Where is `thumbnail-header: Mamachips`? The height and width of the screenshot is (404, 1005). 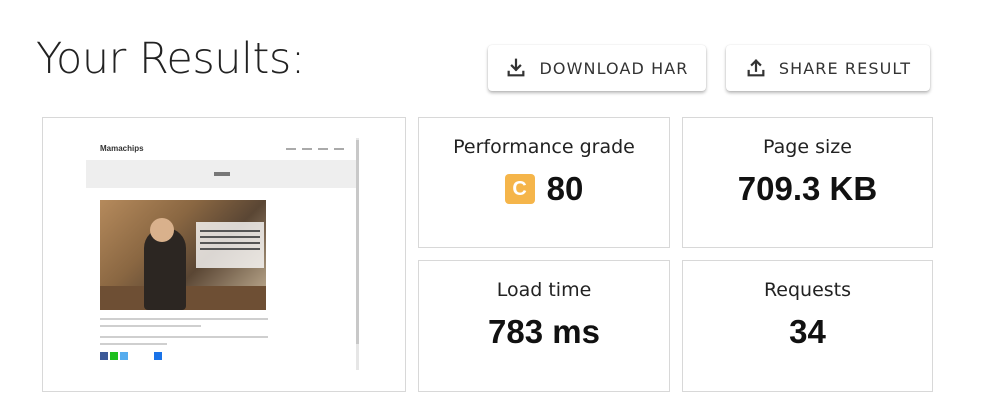 thumbnail-header: Mamachips is located at coordinates (222, 149).